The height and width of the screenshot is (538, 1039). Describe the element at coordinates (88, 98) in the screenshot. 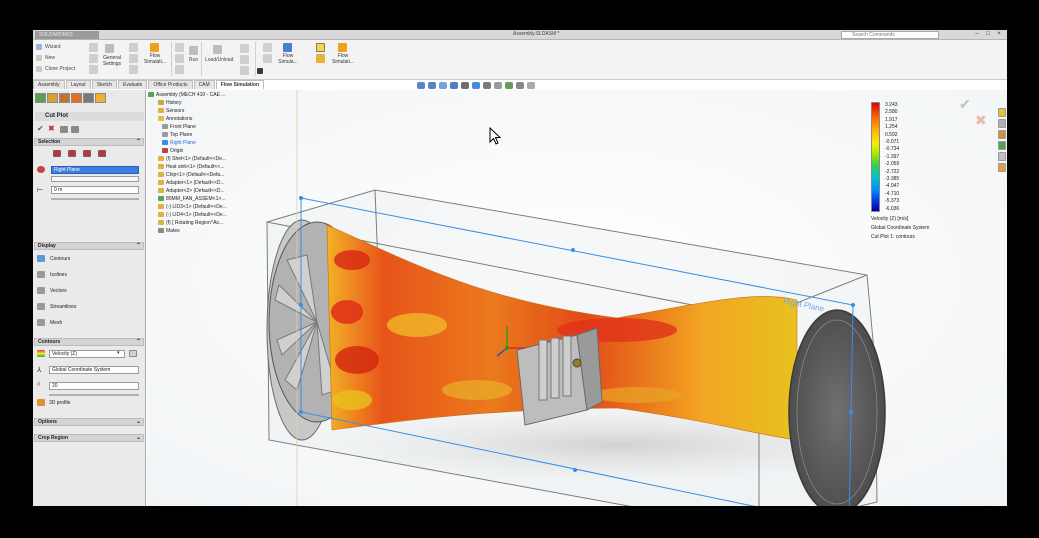

I see `display-manager-tab-icon` at that location.